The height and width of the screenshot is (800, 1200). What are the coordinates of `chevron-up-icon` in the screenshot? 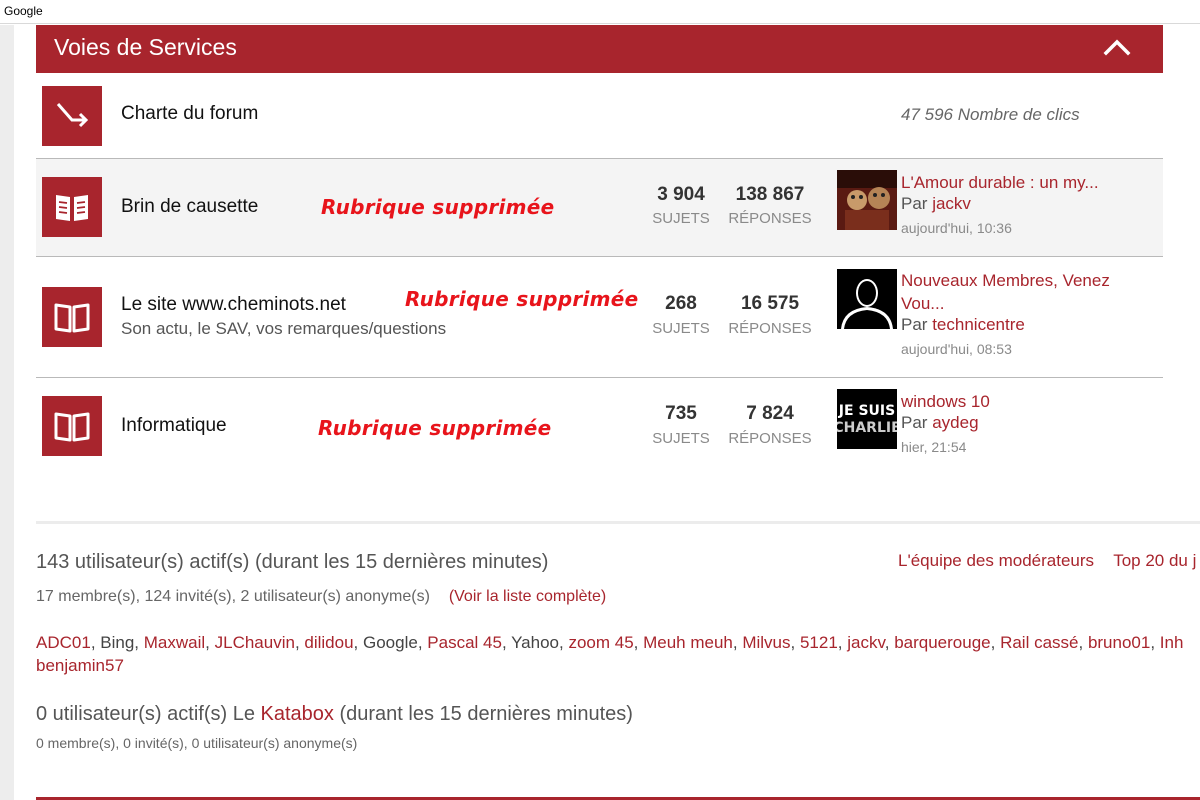 It's located at (1117, 47).